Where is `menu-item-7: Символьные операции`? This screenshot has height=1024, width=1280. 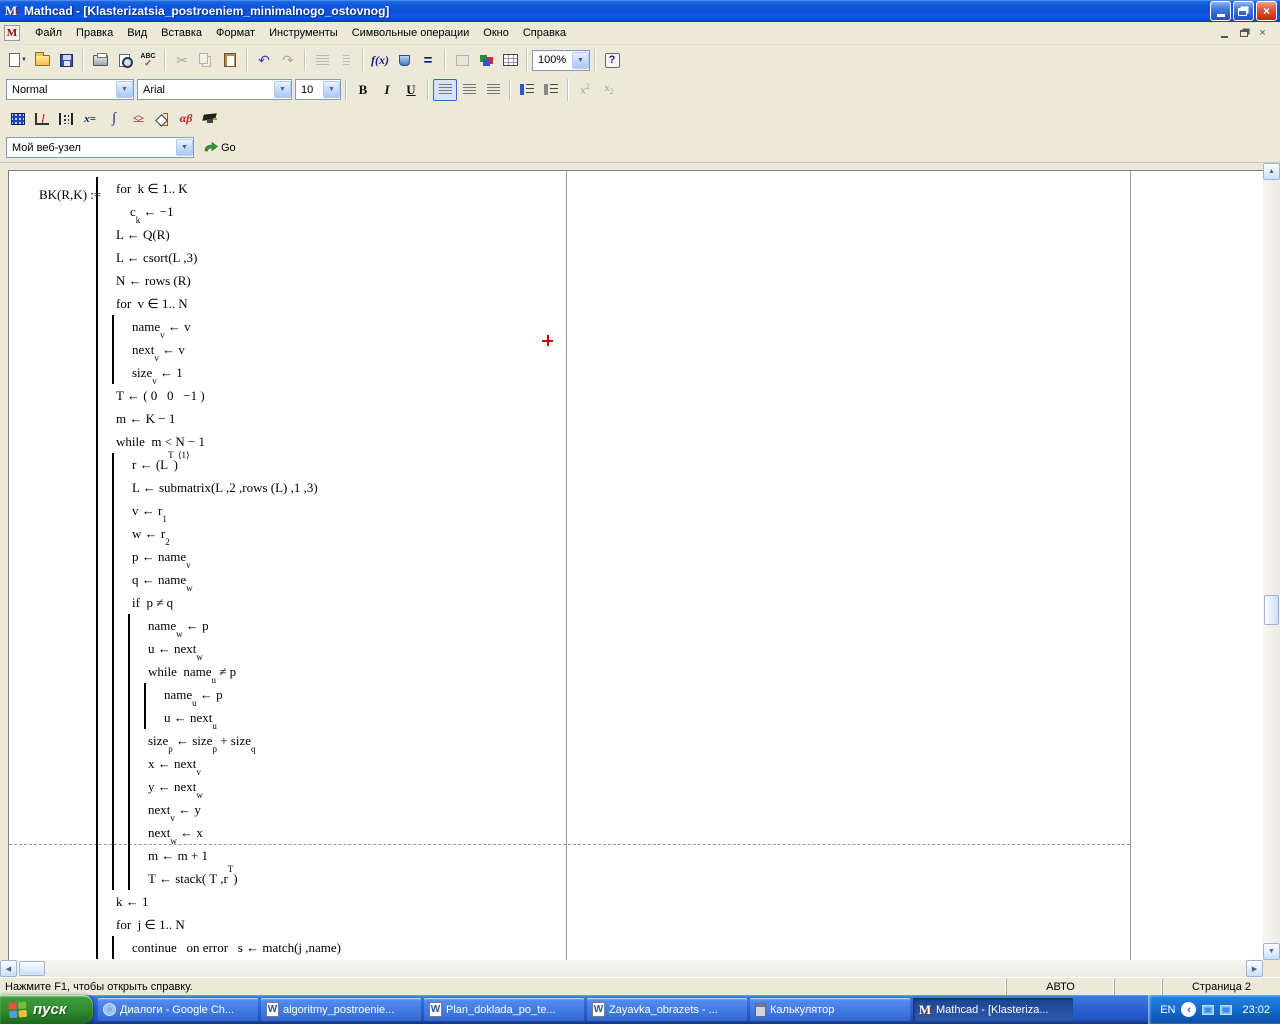 menu-item-7: Символьные операции is located at coordinates (411, 33).